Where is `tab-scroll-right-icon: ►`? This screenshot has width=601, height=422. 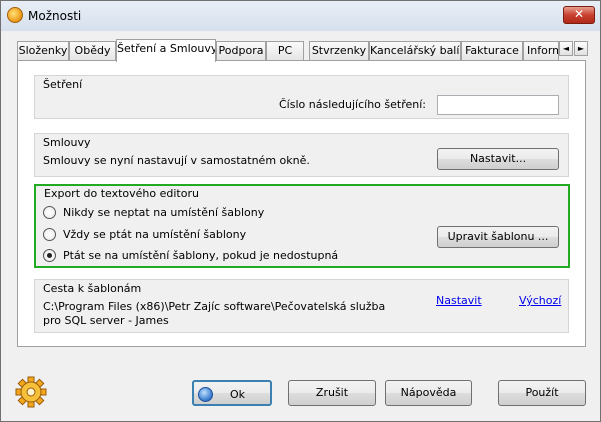 tab-scroll-right-icon: ► is located at coordinates (581, 48).